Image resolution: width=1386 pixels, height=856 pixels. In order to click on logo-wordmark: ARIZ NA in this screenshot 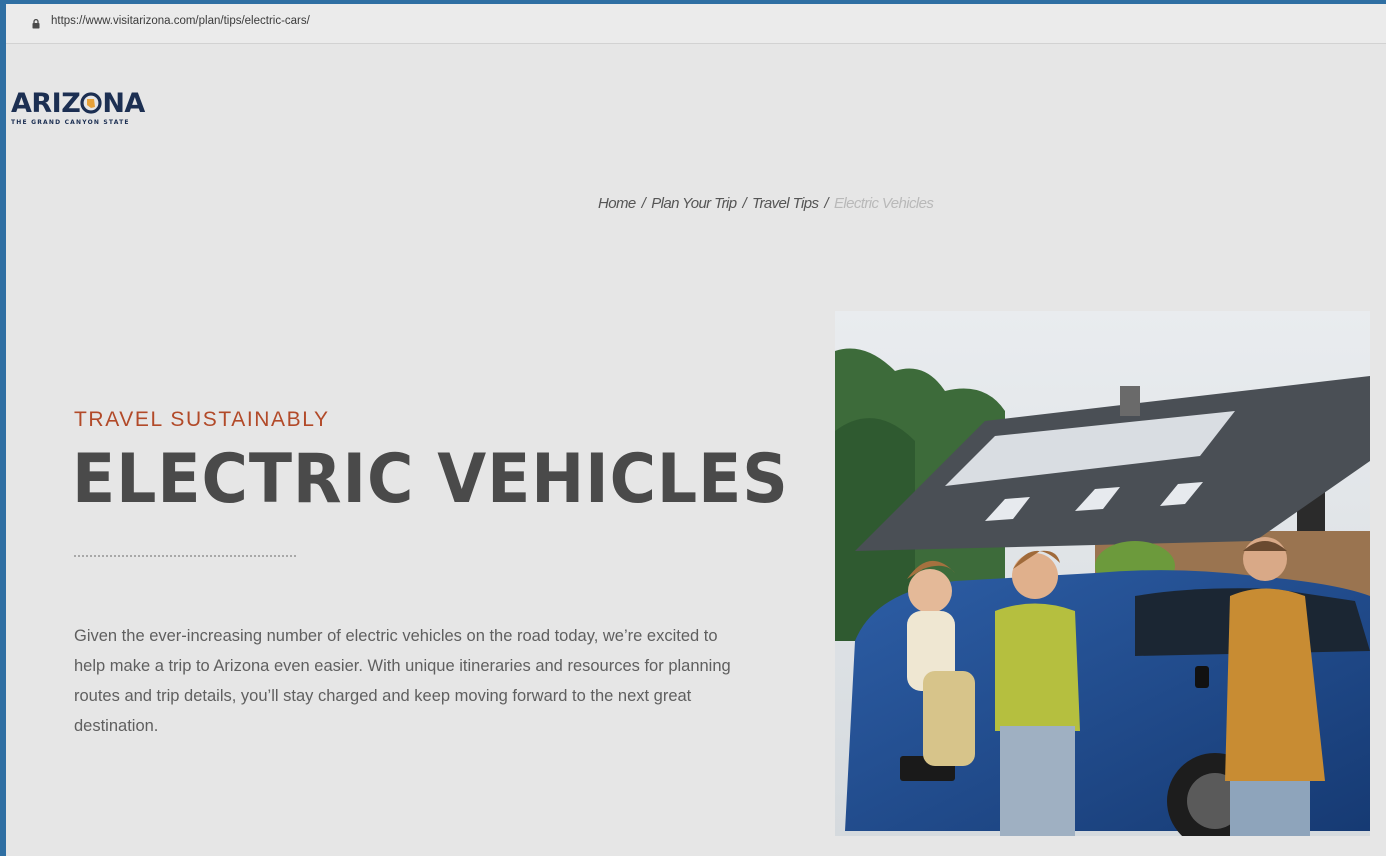, I will do `click(78, 104)`.